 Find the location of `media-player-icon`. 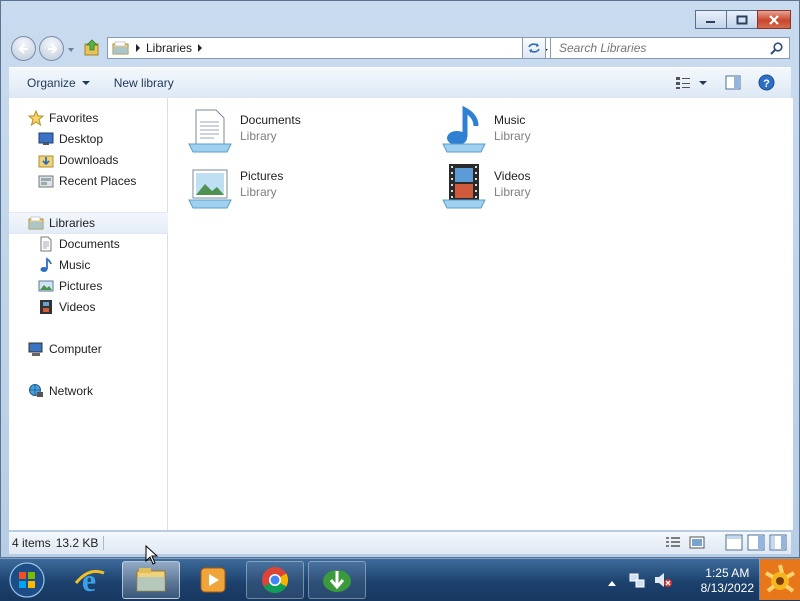

media-player-icon is located at coordinates (213, 580).